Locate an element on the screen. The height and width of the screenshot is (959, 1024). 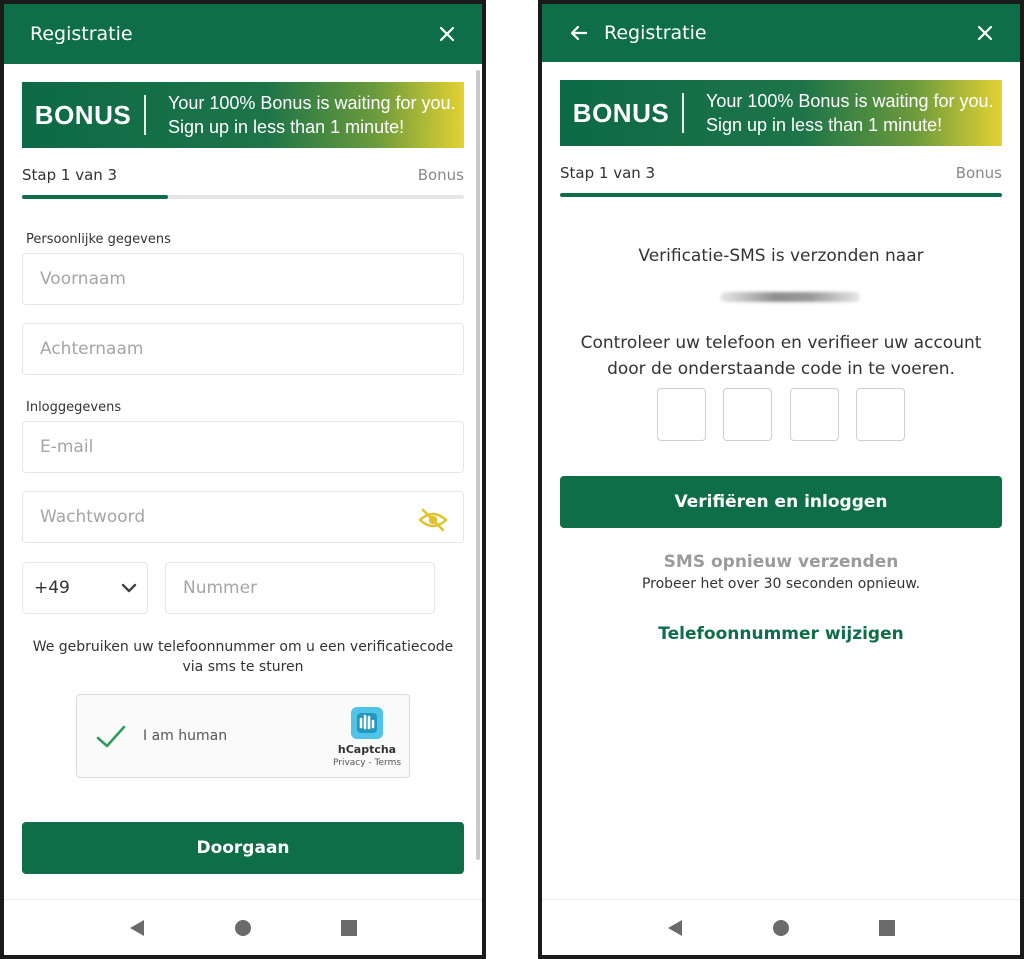
password-input is located at coordinates (243, 517).